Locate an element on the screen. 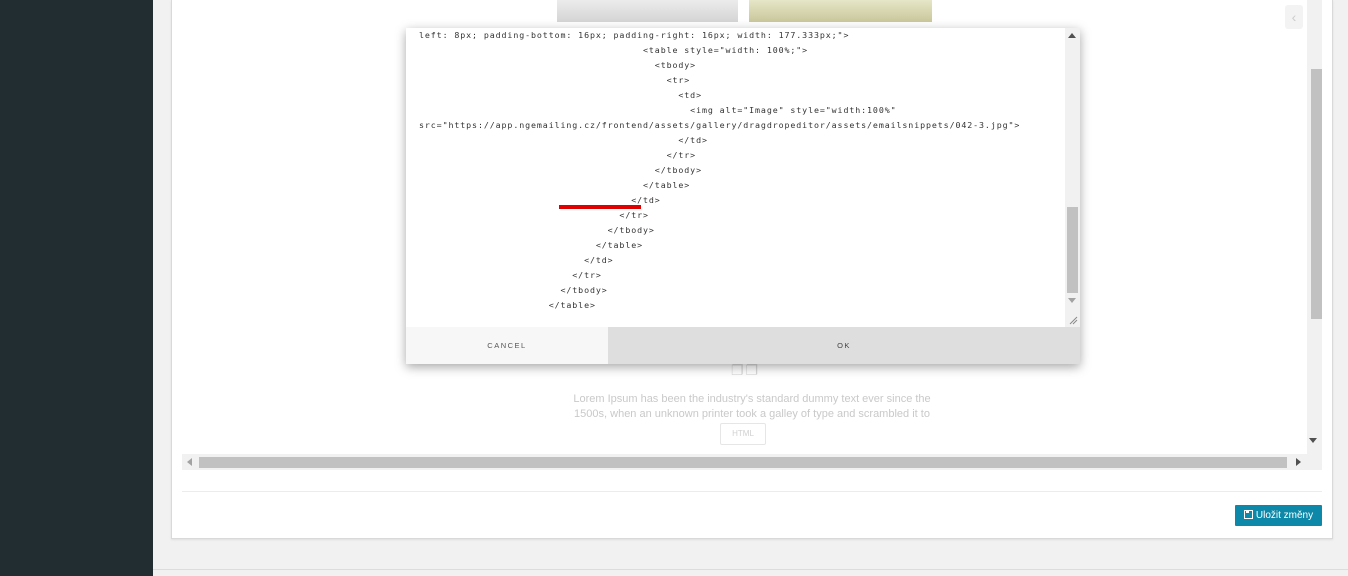 This screenshot has width=1348, height=576. editor-vertical-scroll-thumb is located at coordinates (1316, 194).